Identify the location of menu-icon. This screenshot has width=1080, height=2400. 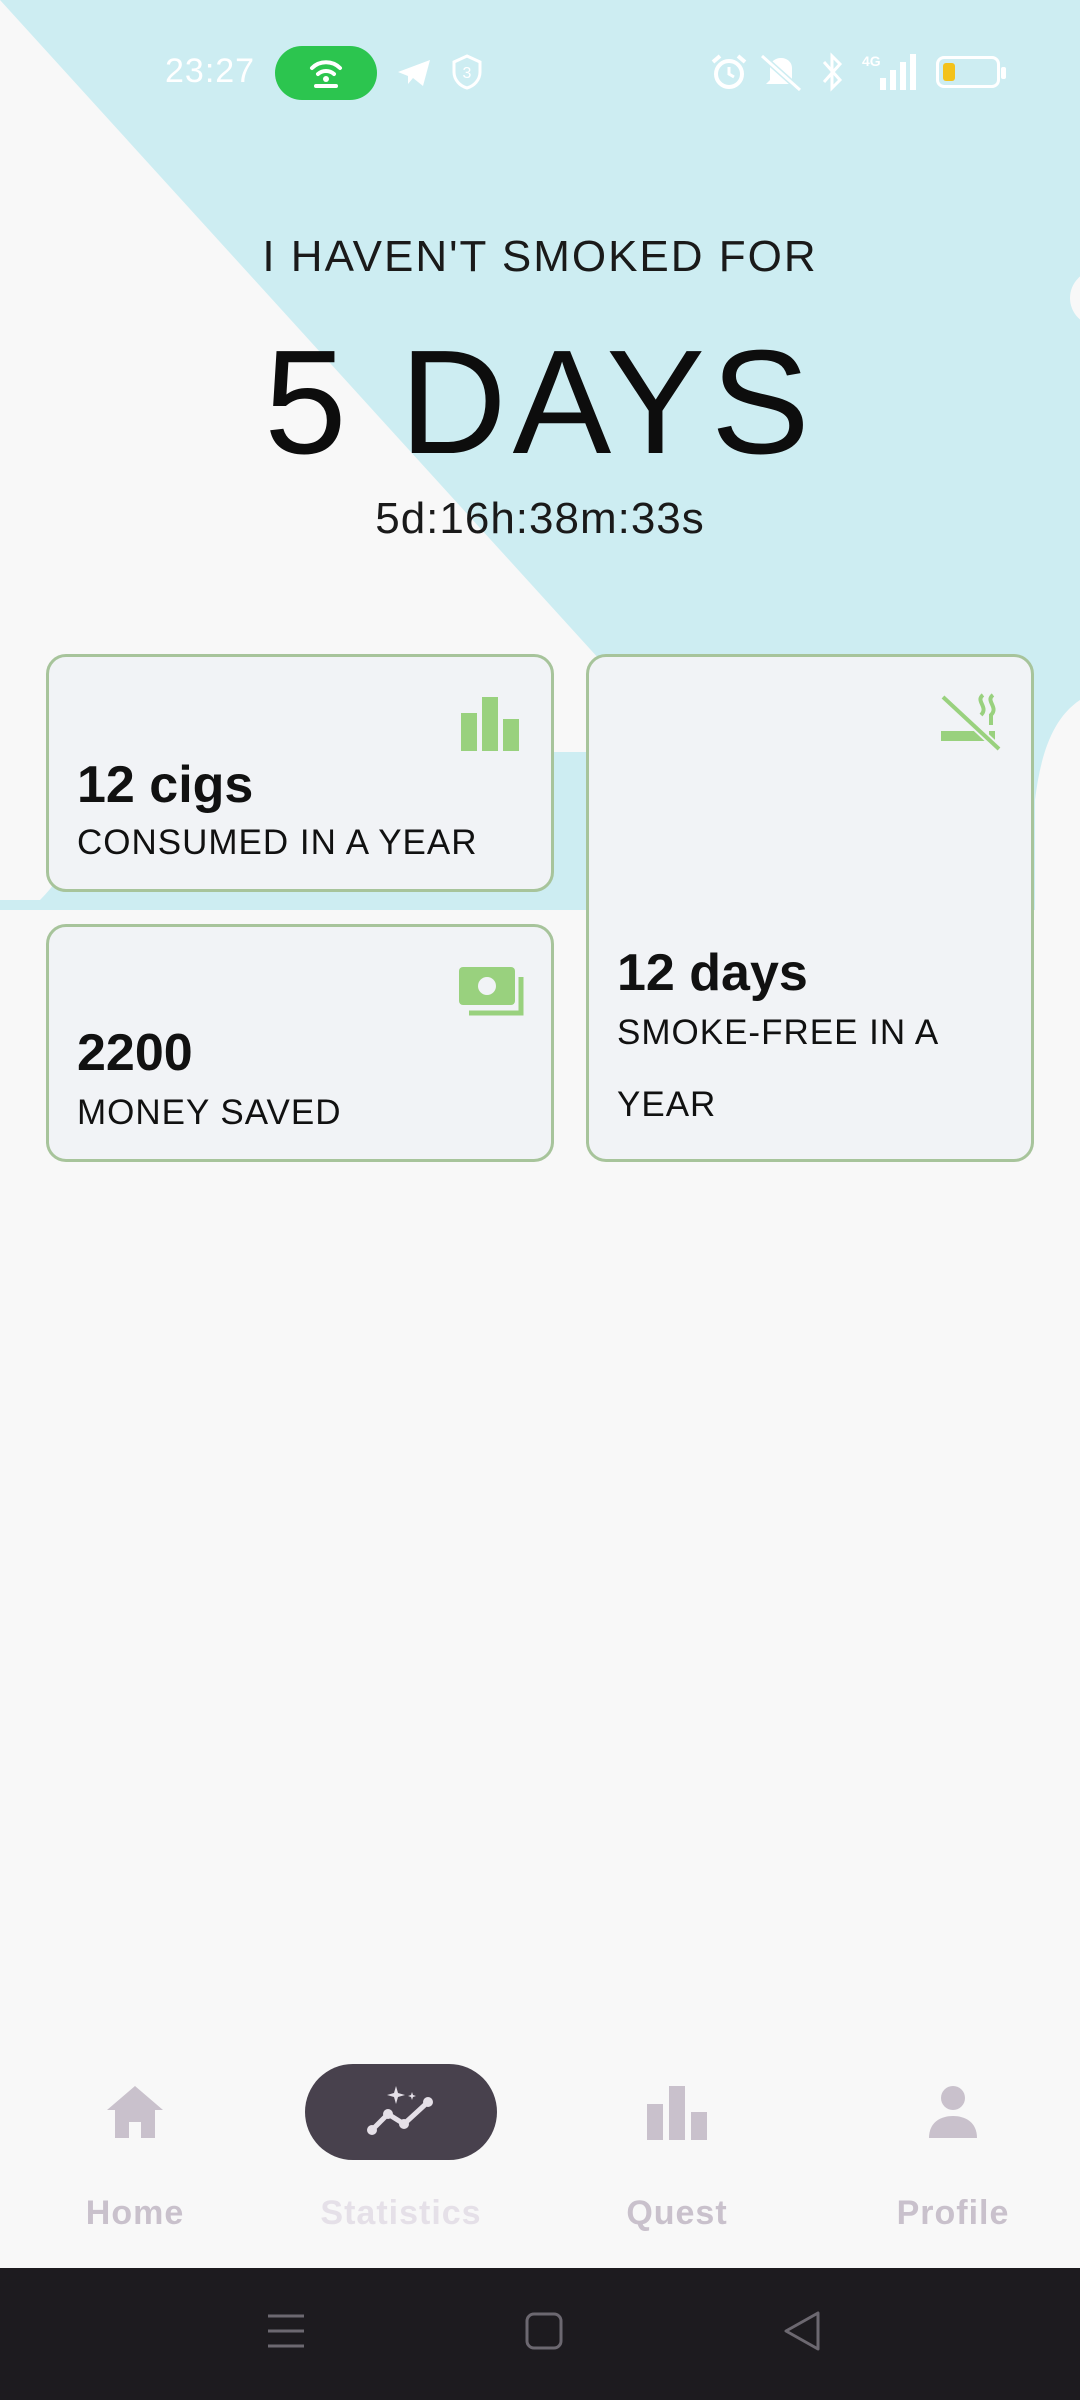
(286, 2331).